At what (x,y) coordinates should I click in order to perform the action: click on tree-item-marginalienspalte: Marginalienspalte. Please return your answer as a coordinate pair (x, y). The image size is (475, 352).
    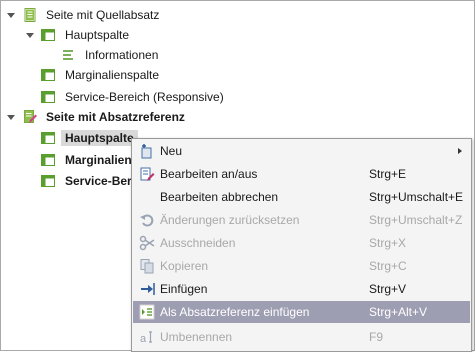
    Looking at the image, I should click on (151, 75).